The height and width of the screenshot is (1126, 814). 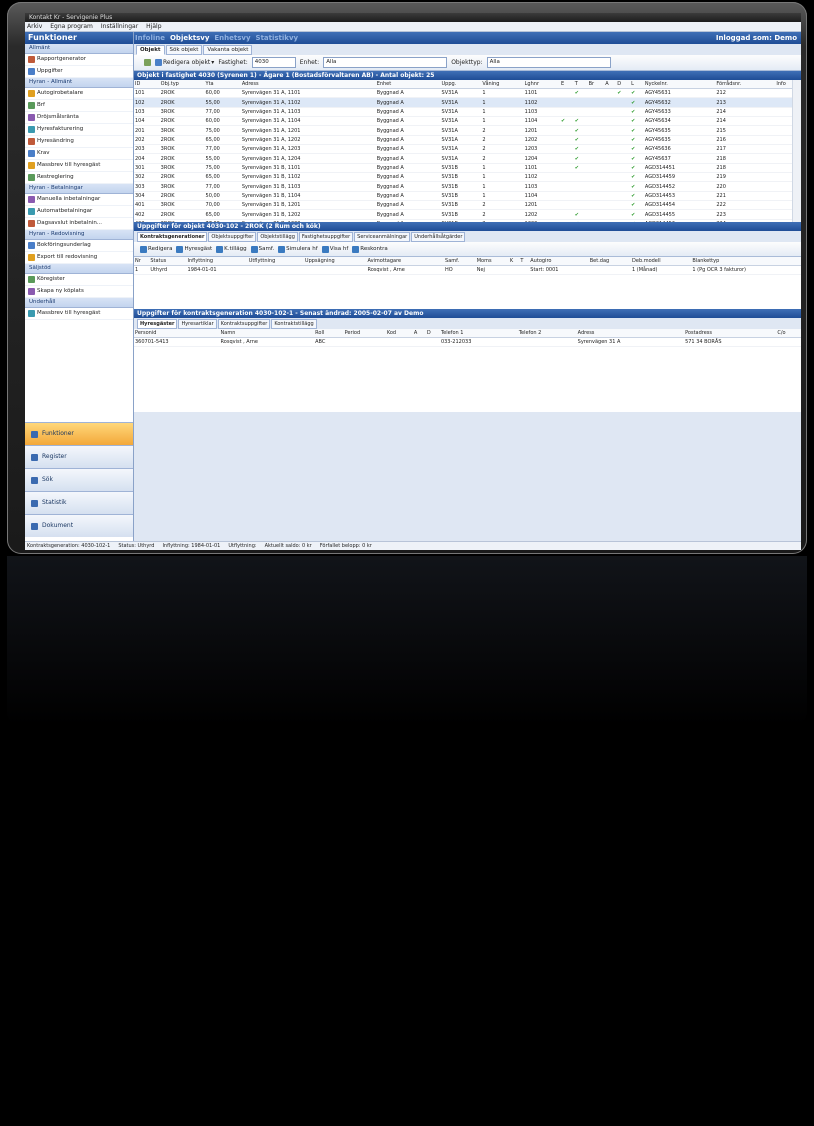 What do you see at coordinates (408, 84) in the screenshot?
I see `objects-column-header: Enhet` at bounding box center [408, 84].